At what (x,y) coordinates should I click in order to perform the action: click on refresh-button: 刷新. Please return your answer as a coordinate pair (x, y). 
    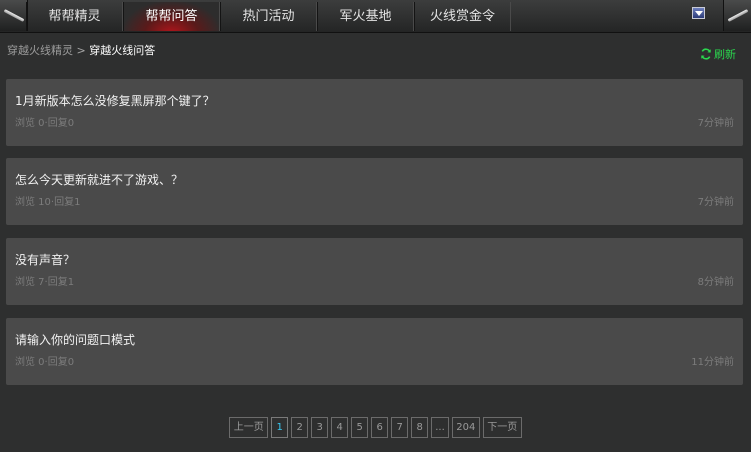
    Looking at the image, I should click on (718, 54).